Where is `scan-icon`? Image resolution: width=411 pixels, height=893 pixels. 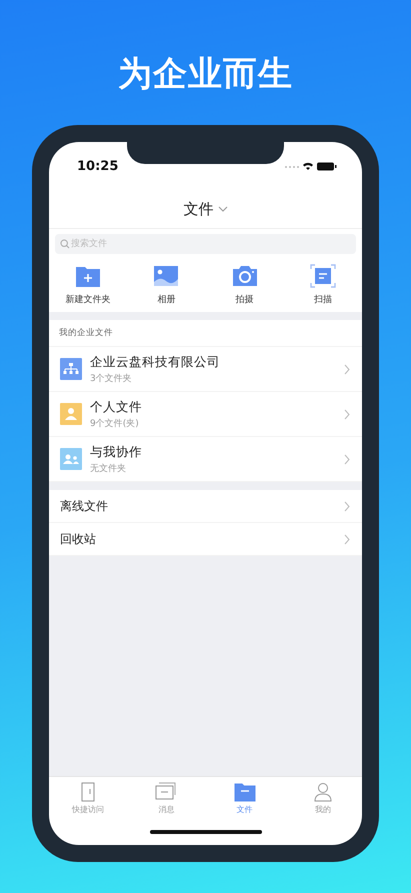
scan-icon is located at coordinates (323, 276).